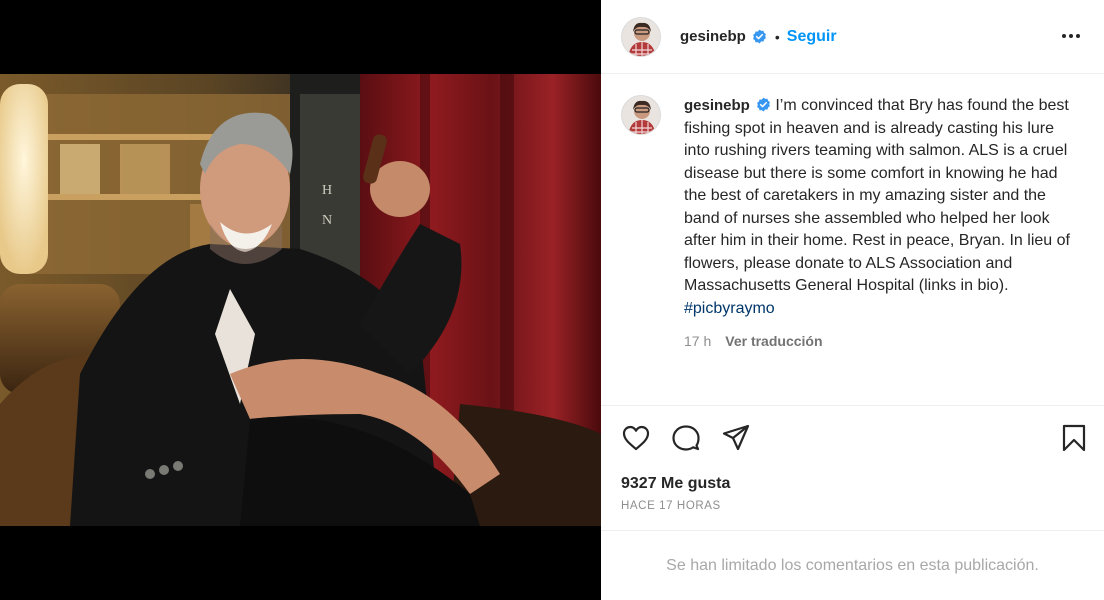  What do you see at coordinates (671, 506) in the screenshot?
I see `post-timestamp: HACE 17 HORAS` at bounding box center [671, 506].